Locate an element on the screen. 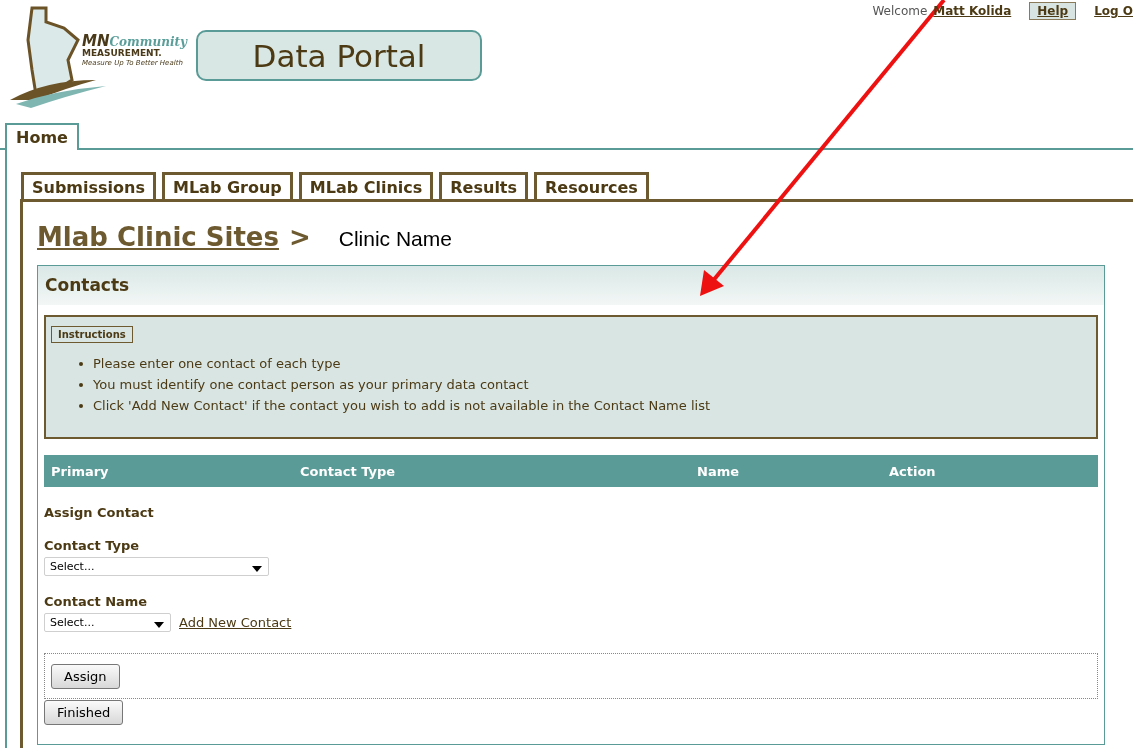 This screenshot has width=1133, height=748. column-header: Primary is located at coordinates (80, 471).